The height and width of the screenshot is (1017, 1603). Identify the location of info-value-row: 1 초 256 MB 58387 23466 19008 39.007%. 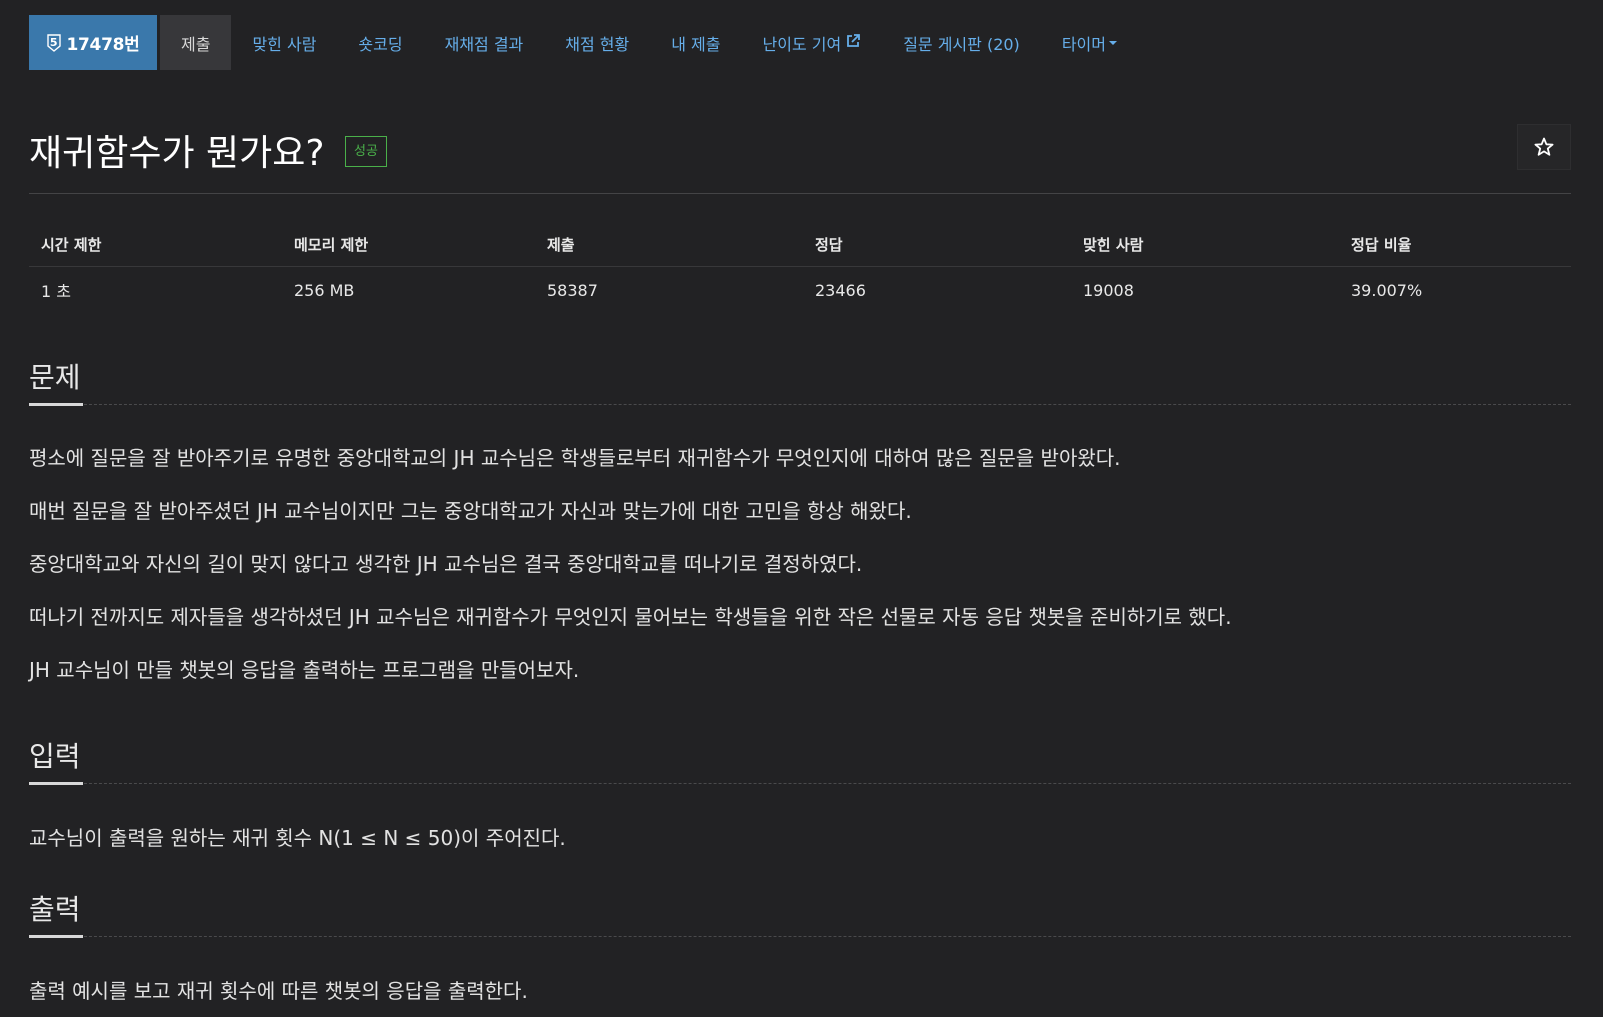
(800, 290).